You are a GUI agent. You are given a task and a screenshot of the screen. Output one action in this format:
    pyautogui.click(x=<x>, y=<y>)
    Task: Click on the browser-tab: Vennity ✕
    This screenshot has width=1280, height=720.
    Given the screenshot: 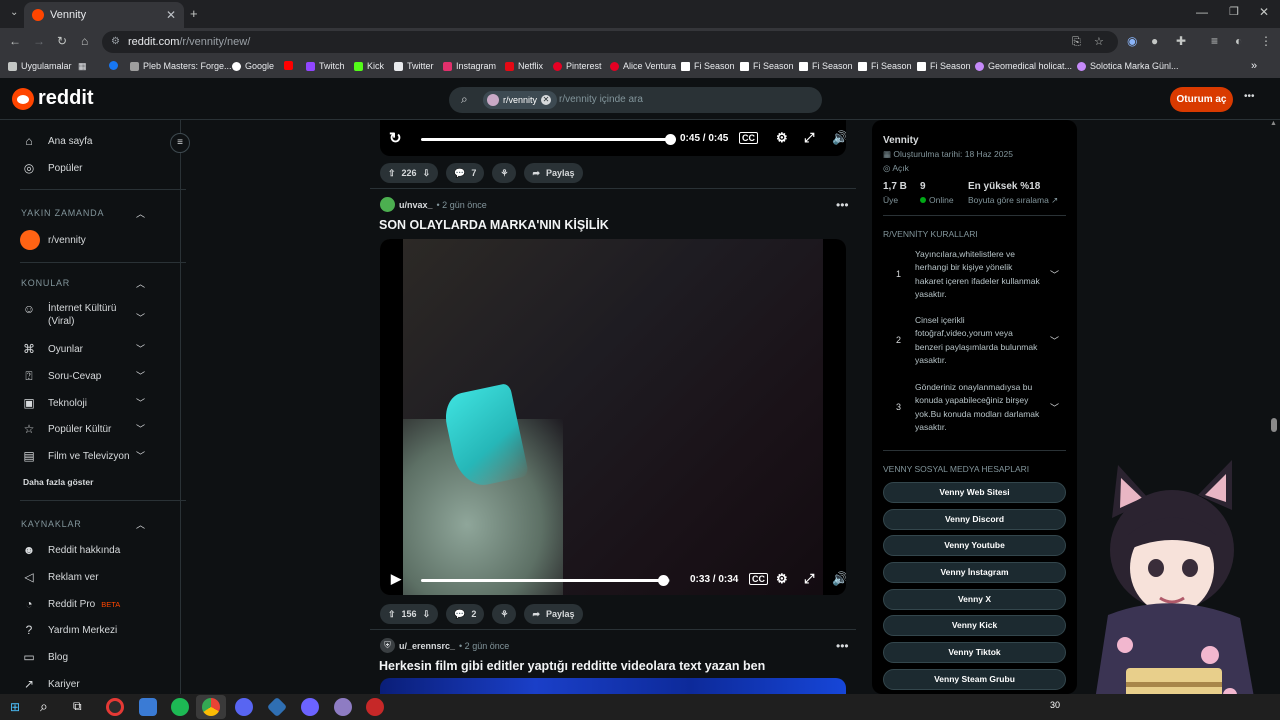 What is the action you would take?
    pyautogui.click(x=104, y=15)
    